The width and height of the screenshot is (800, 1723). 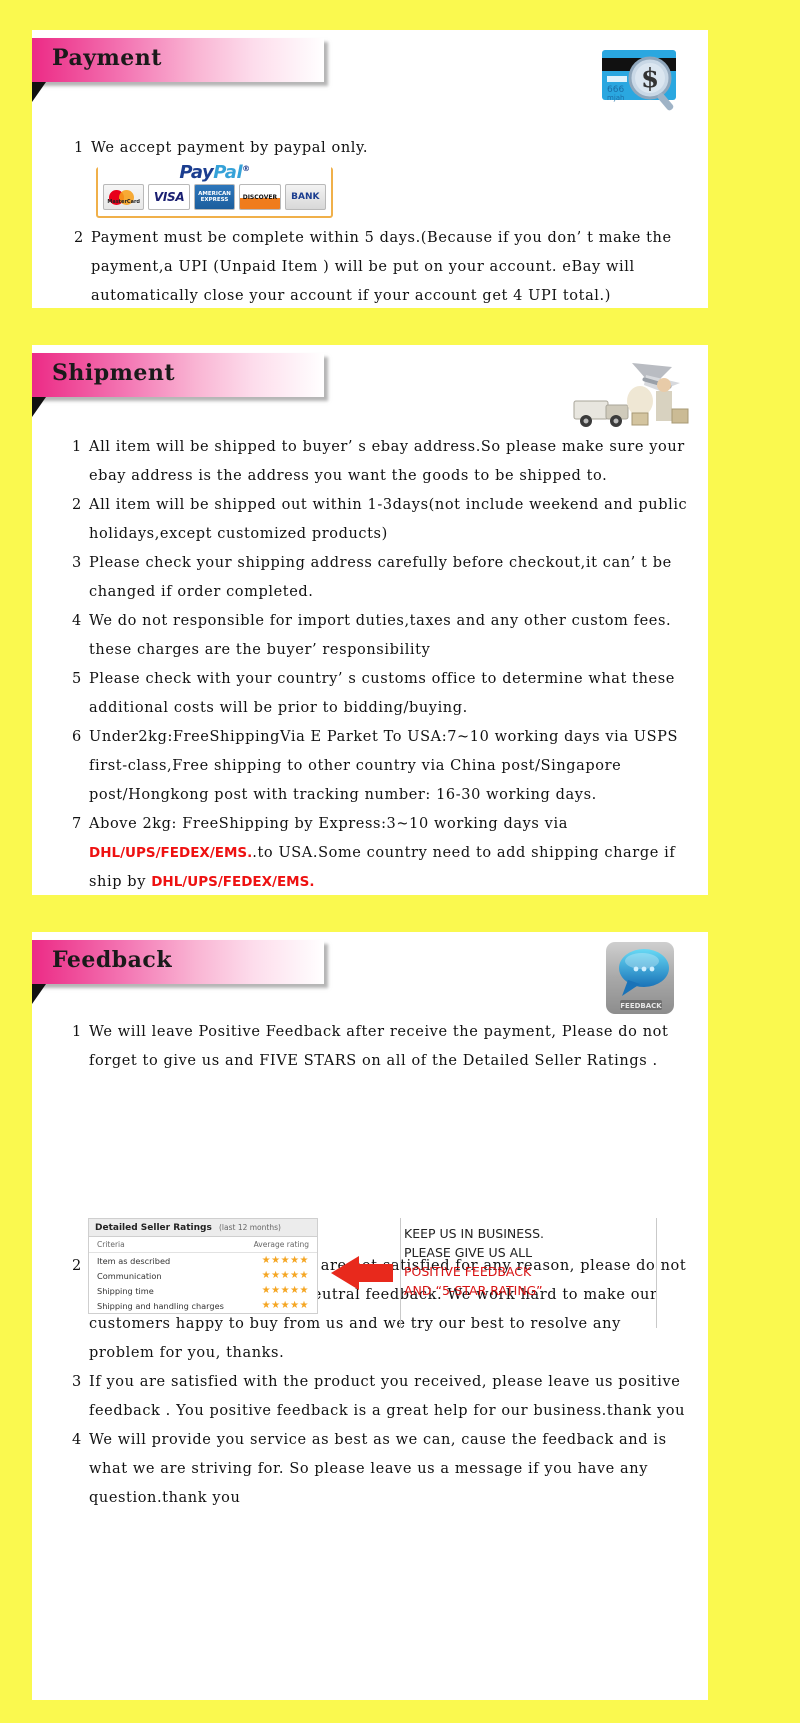 I want to click on feedback-title-ribbon: Feedback, so click(x=182, y=972).